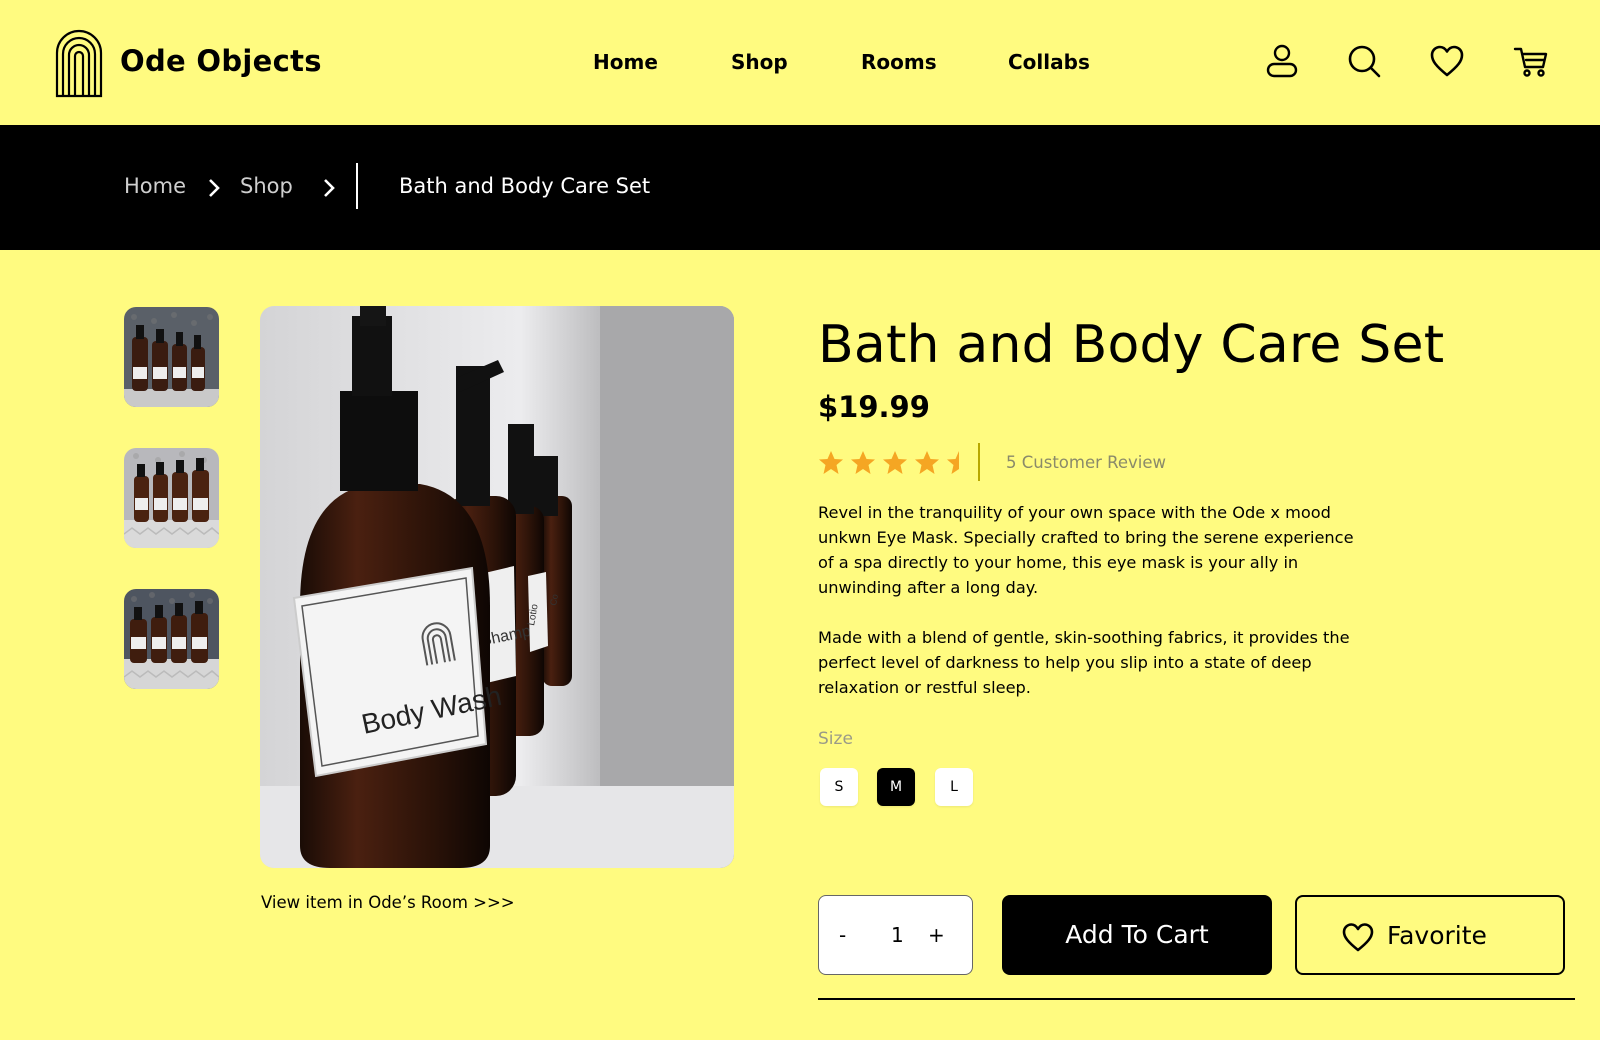  I want to click on size-option-m: M, so click(896, 787).